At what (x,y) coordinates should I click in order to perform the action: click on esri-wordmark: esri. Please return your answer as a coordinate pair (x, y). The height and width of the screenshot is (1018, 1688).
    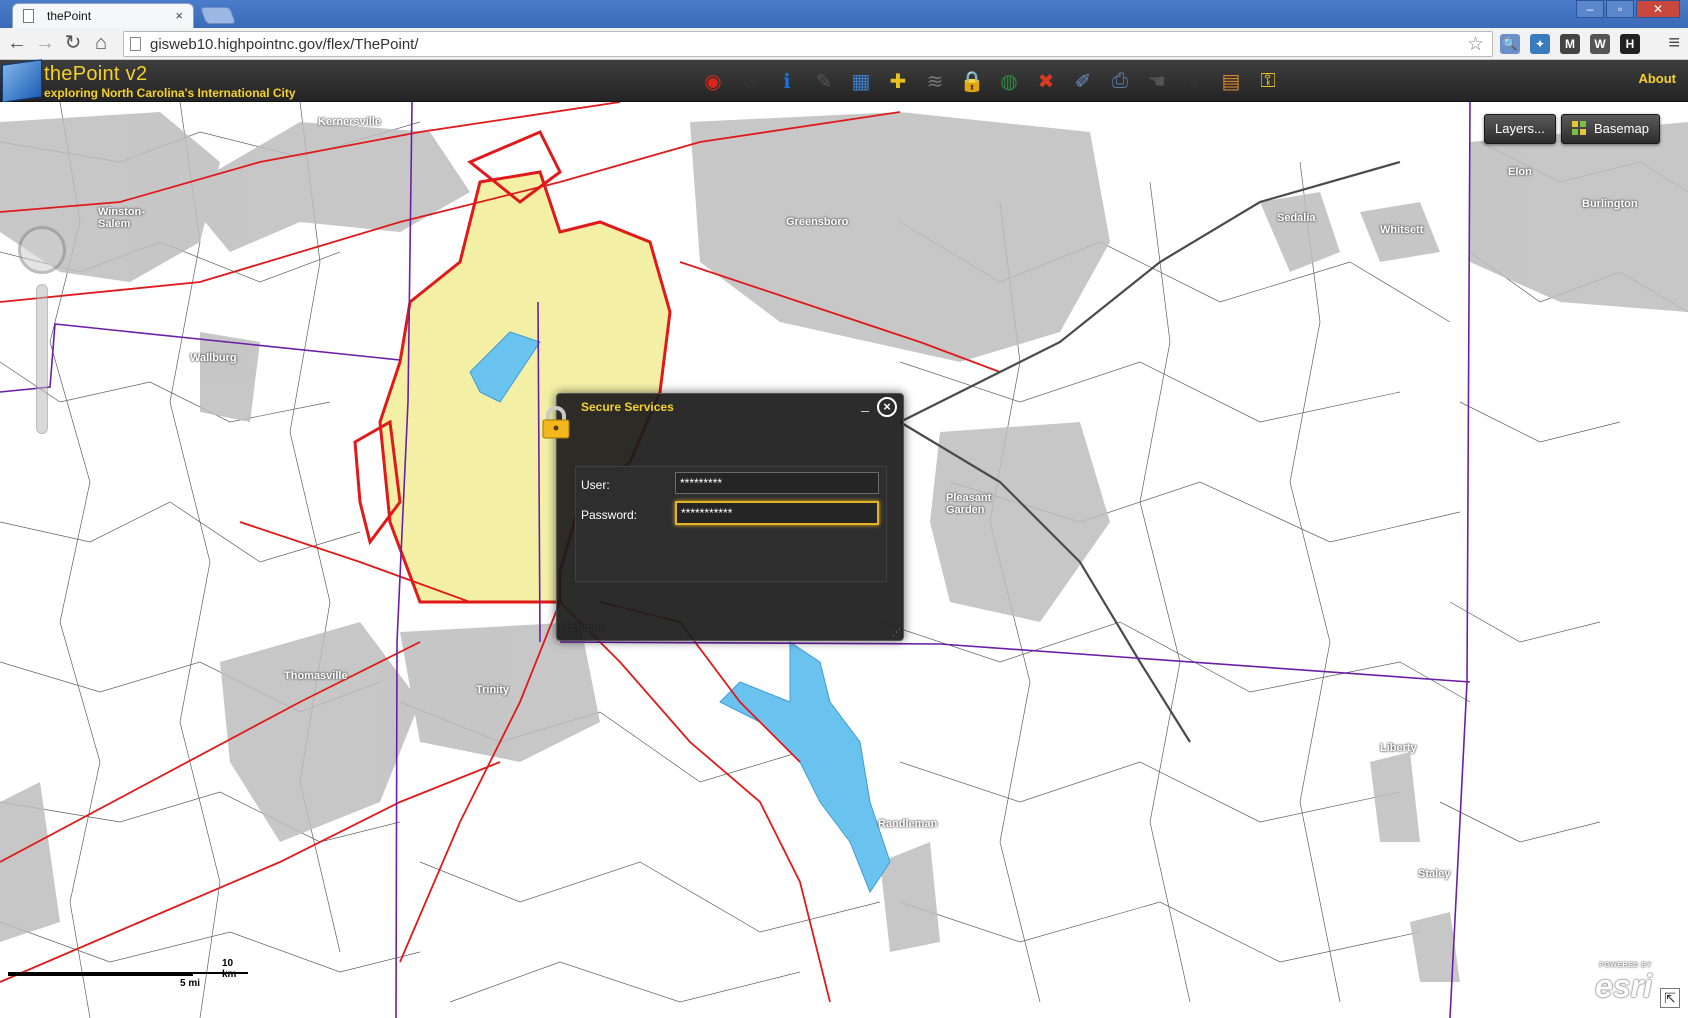
    Looking at the image, I should click on (1623, 986).